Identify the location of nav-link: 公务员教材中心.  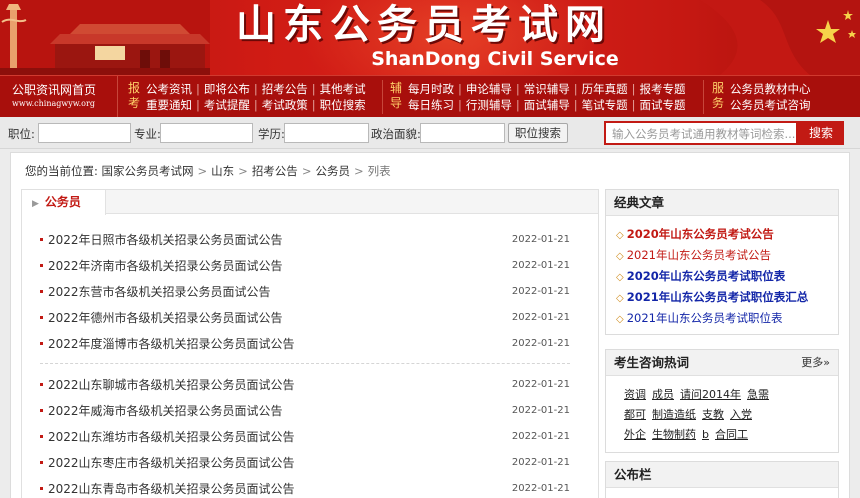
(770, 89).